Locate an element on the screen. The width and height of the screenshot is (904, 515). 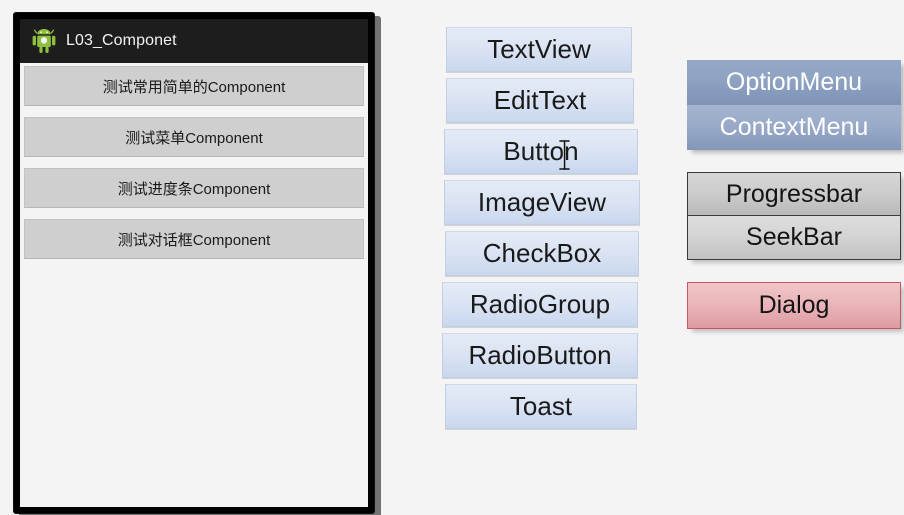
dialog-button-group: Dialog is located at coordinates (794, 305).